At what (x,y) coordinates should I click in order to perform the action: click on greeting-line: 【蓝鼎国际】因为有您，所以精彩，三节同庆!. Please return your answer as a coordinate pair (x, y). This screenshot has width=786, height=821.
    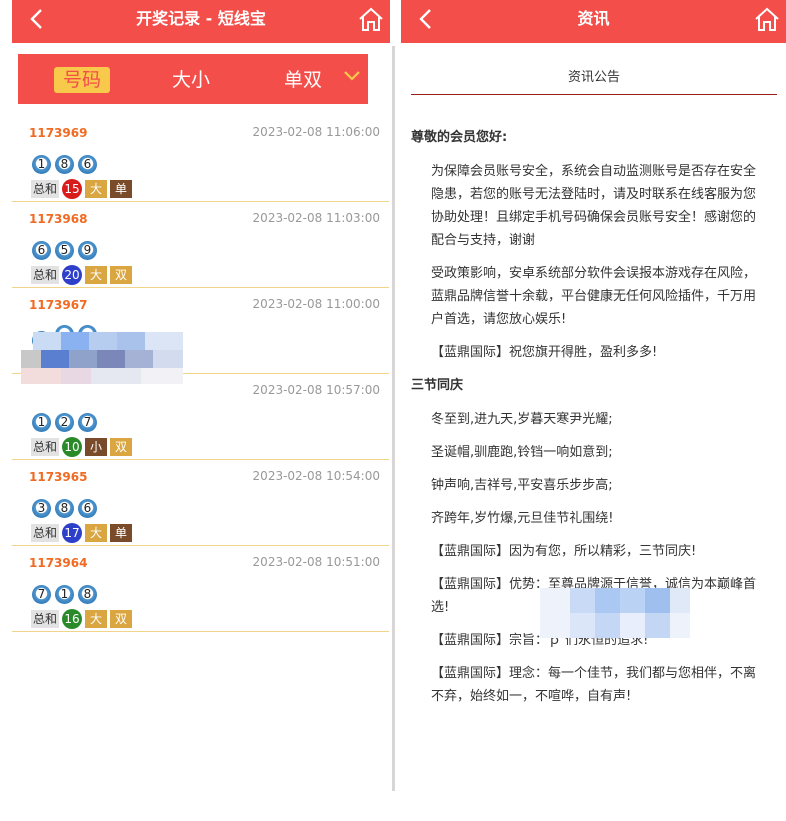
    Looking at the image, I should click on (564, 551).